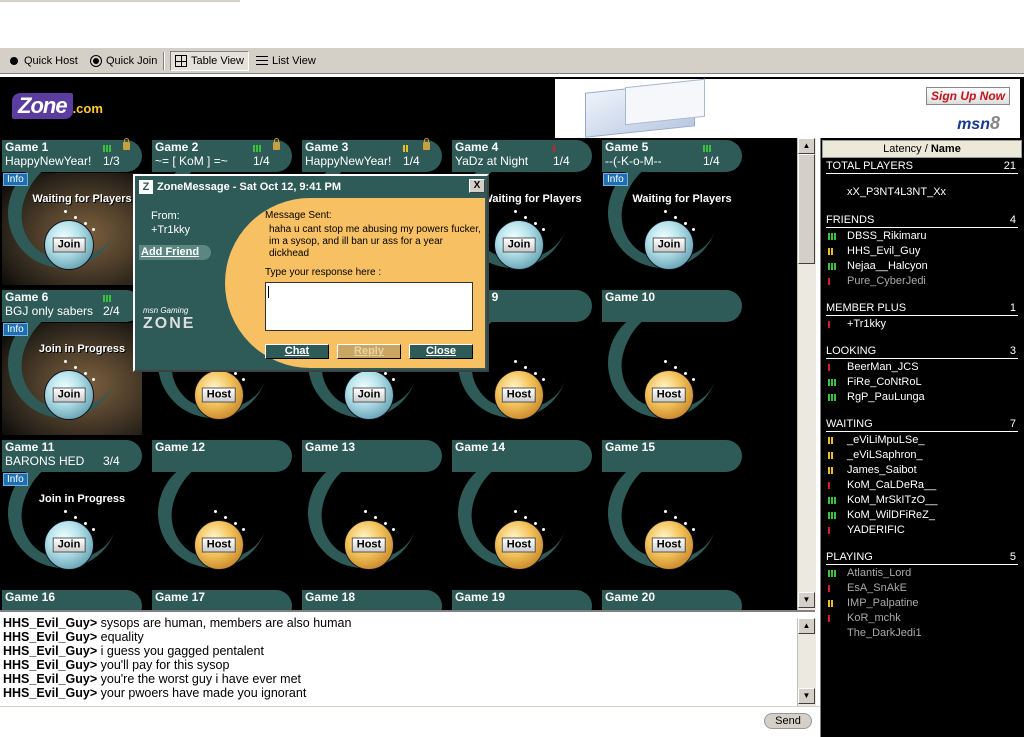  I want to click on player-row: +Tr1kky, so click(922, 325).